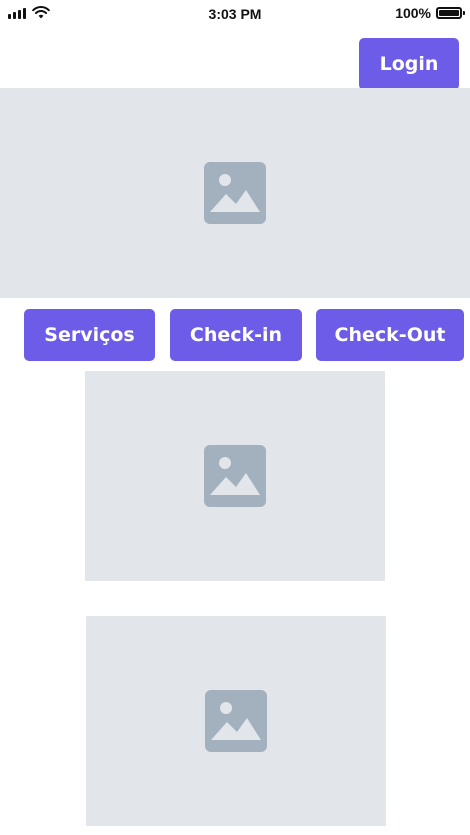  Describe the element at coordinates (413, 13) in the screenshot. I see `battery-percent: 100%` at that location.